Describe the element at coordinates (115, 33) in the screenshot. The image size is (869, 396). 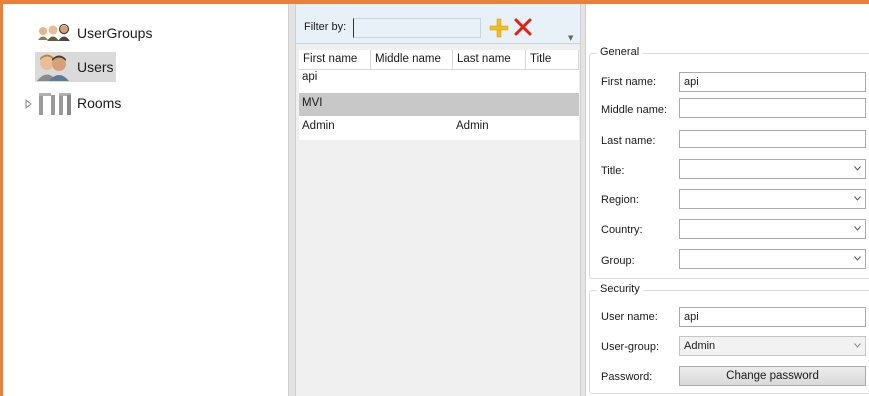
I see `tree-item-label: UserGroups` at that location.